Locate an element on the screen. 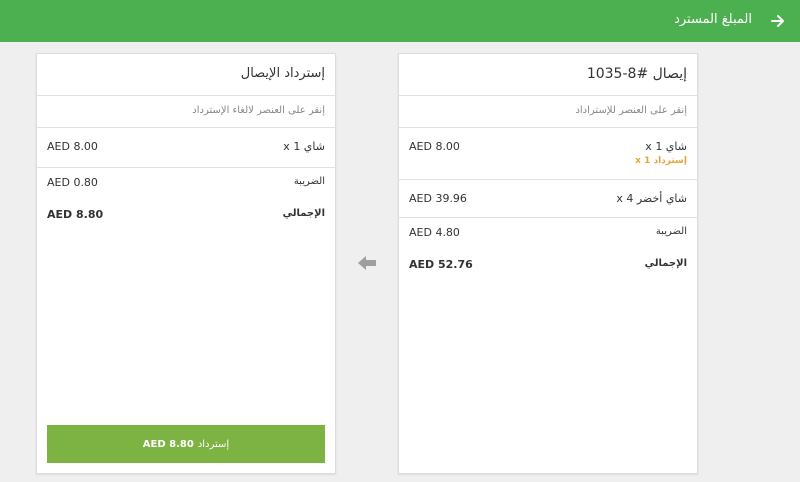 This screenshot has width=800, height=482. refund-tax-value: AED 0.80 is located at coordinates (72, 182).